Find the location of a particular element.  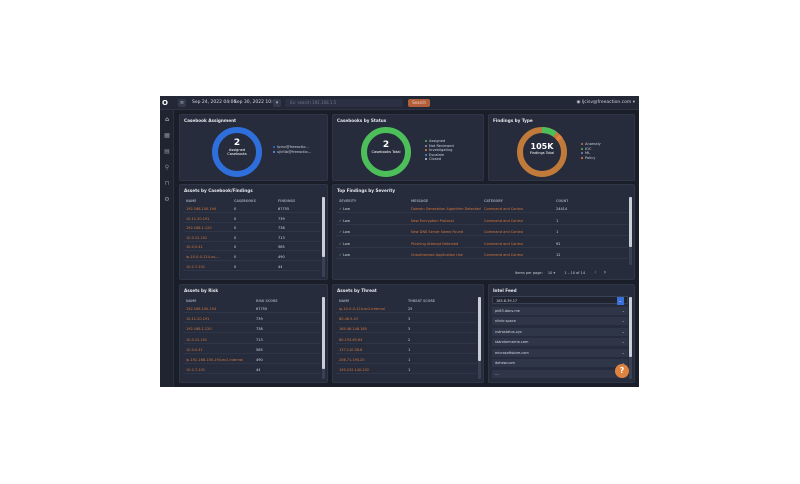

asset-name-link: 80.193.65.64 is located at coordinates (372, 340).